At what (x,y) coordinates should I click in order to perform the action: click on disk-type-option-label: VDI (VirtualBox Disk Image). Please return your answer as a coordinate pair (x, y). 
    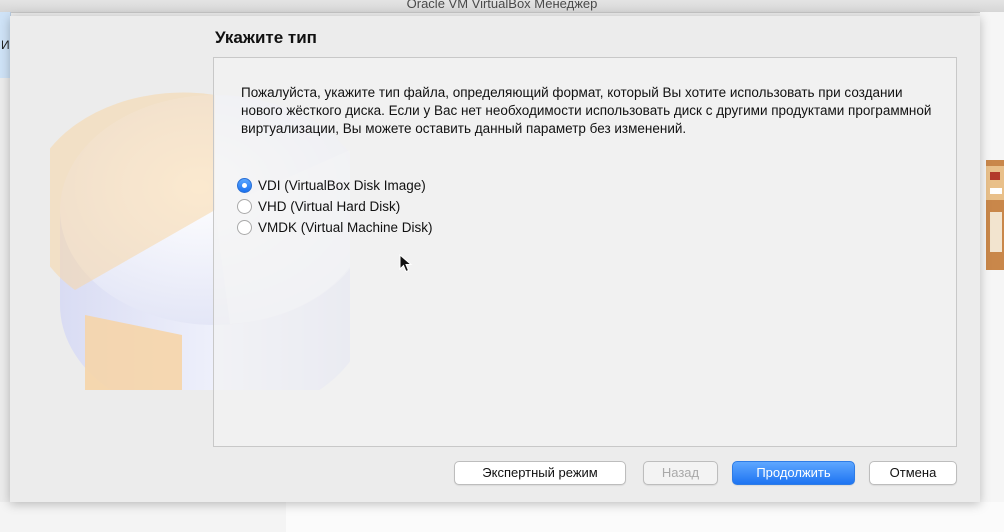
    Looking at the image, I should click on (342, 185).